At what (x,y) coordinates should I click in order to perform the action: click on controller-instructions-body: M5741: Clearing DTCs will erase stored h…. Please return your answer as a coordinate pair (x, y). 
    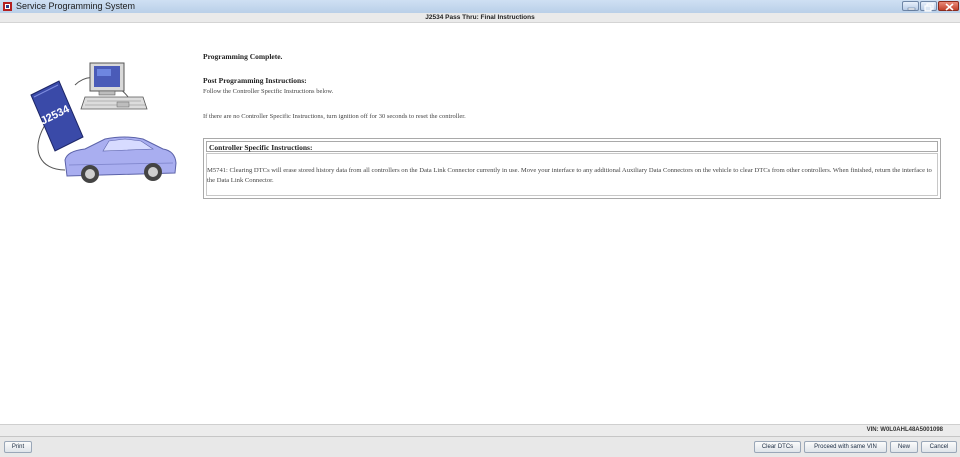
    Looking at the image, I should click on (572, 174).